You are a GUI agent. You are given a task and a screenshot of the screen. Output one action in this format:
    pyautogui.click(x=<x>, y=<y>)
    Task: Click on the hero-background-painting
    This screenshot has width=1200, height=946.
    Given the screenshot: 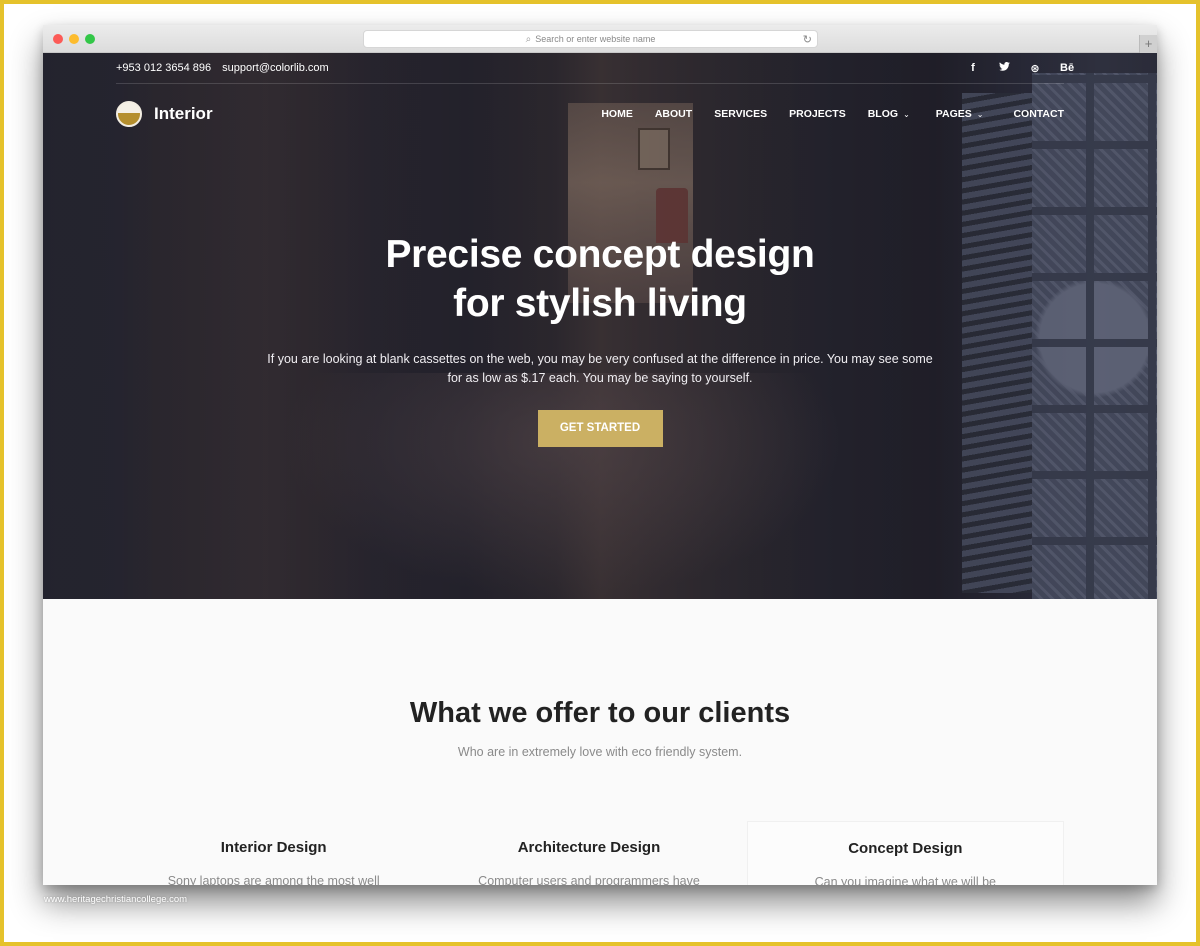 What is the action you would take?
    pyautogui.click(x=654, y=149)
    